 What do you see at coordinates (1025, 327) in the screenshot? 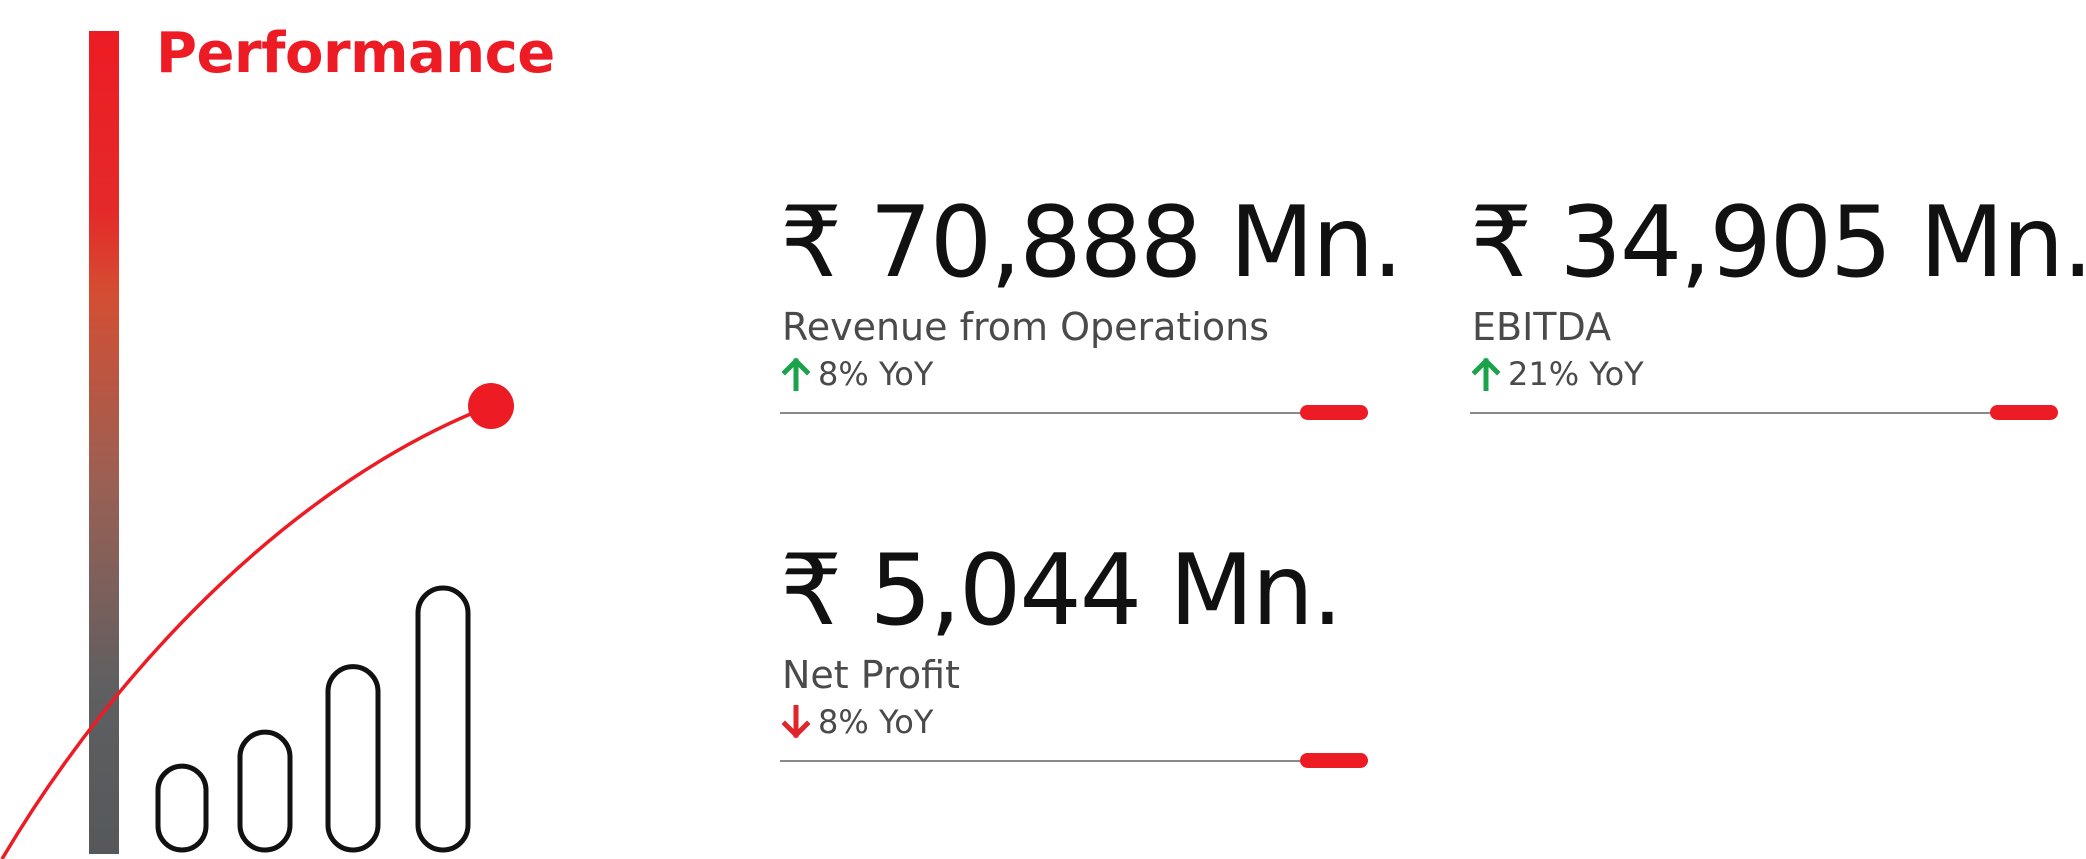
I see `metric-label: Revenue from Operations` at bounding box center [1025, 327].